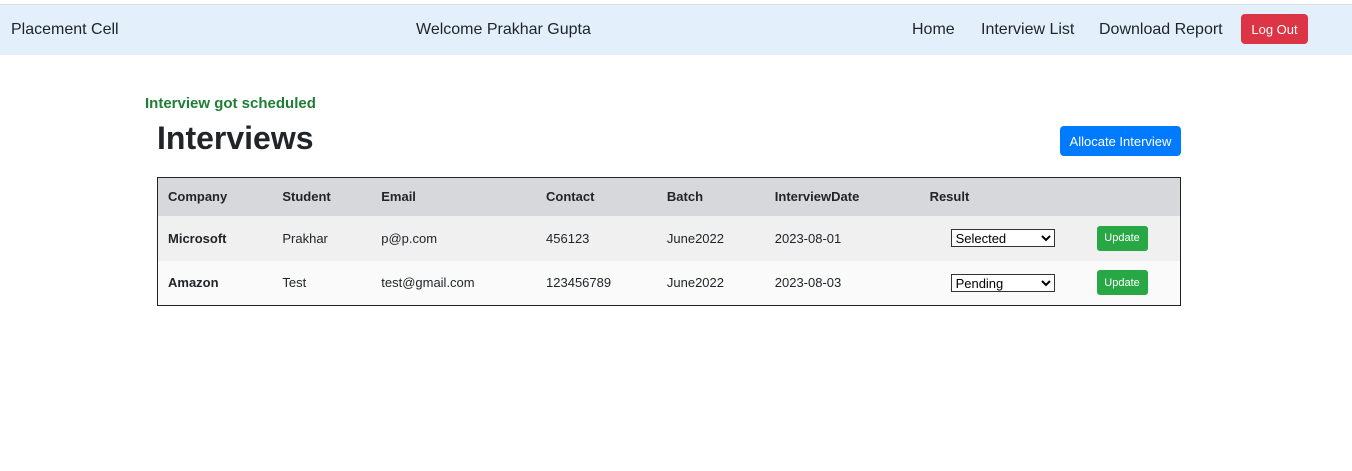  I want to click on header-batch: Batch, so click(685, 197).